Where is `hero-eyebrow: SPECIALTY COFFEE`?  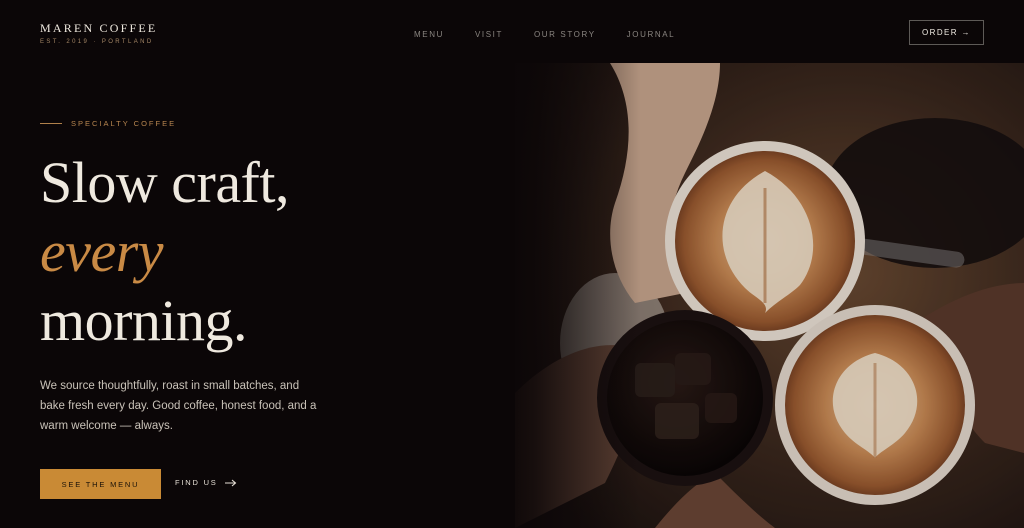
hero-eyebrow: SPECIALTY COFFEE is located at coordinates (108, 123).